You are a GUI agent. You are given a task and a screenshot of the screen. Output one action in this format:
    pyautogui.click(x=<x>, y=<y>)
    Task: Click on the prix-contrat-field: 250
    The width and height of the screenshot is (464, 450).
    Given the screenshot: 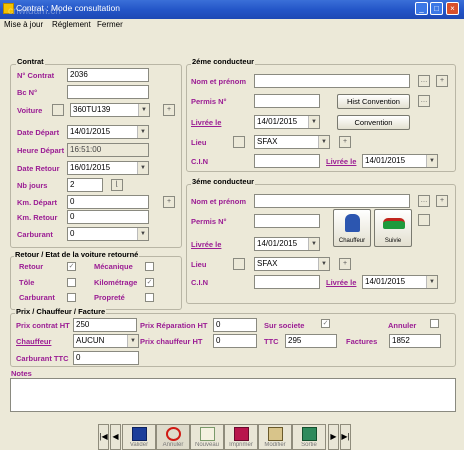 What is the action you would take?
    pyautogui.click(x=105, y=325)
    